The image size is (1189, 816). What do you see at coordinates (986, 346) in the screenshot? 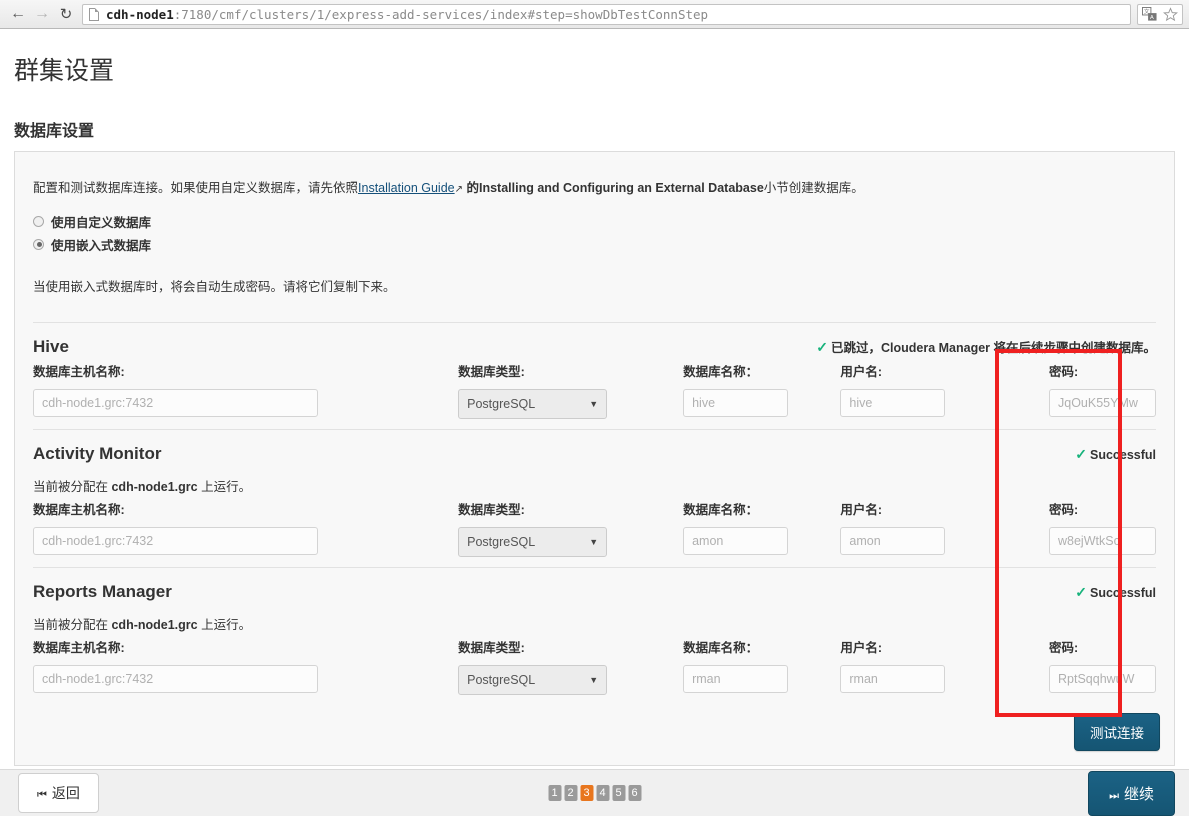
I see `service-status: ✓ 已跳过，Cloudera Manager 将在后续步骤中创建数据库。` at bounding box center [986, 346].